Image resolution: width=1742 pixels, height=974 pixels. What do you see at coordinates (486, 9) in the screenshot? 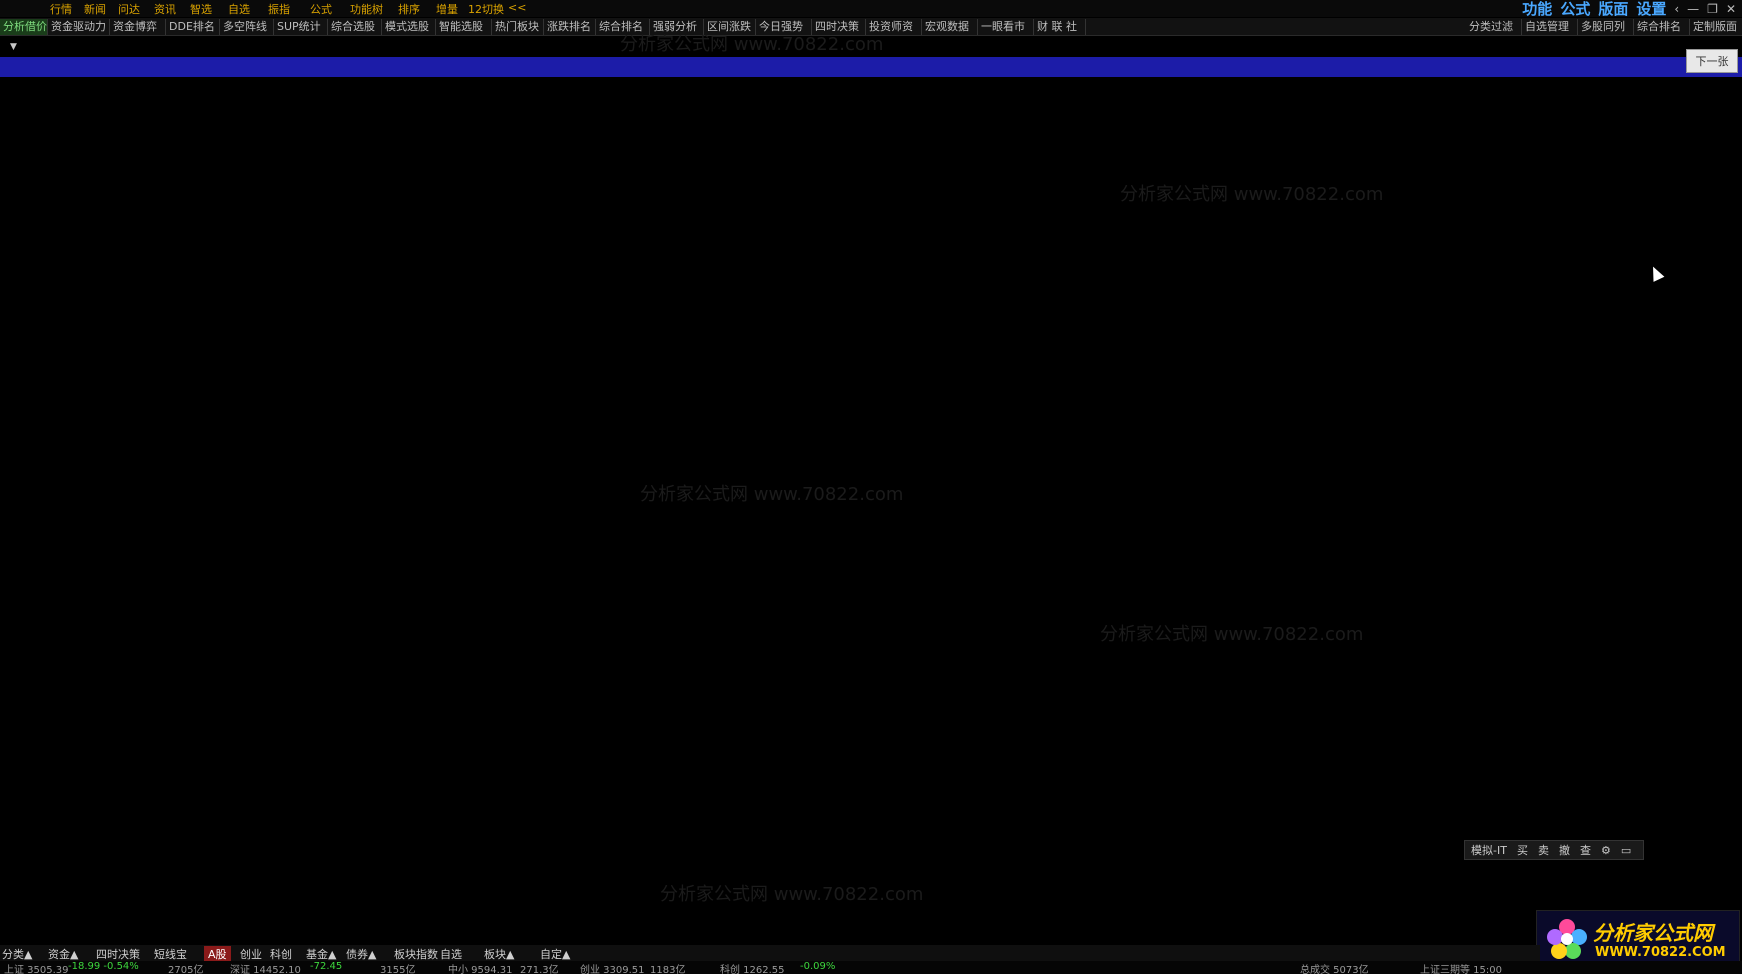
I see `menu-item: 12切换` at bounding box center [486, 9].